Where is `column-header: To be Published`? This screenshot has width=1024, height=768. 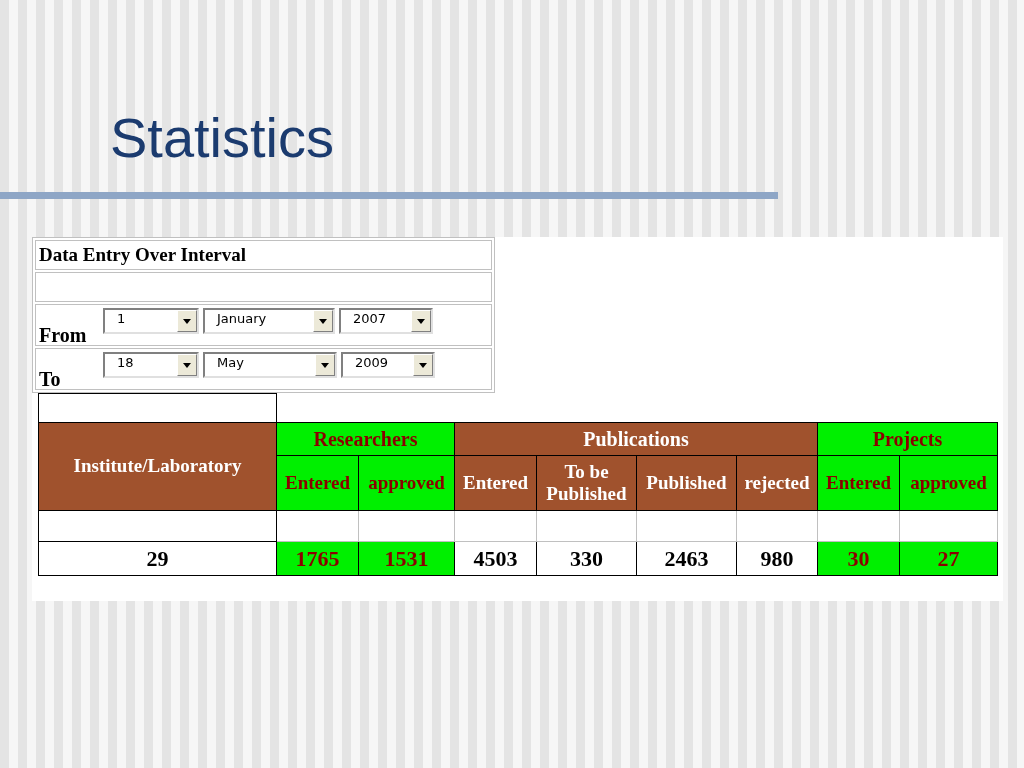
column-header: To be Published is located at coordinates (586, 483).